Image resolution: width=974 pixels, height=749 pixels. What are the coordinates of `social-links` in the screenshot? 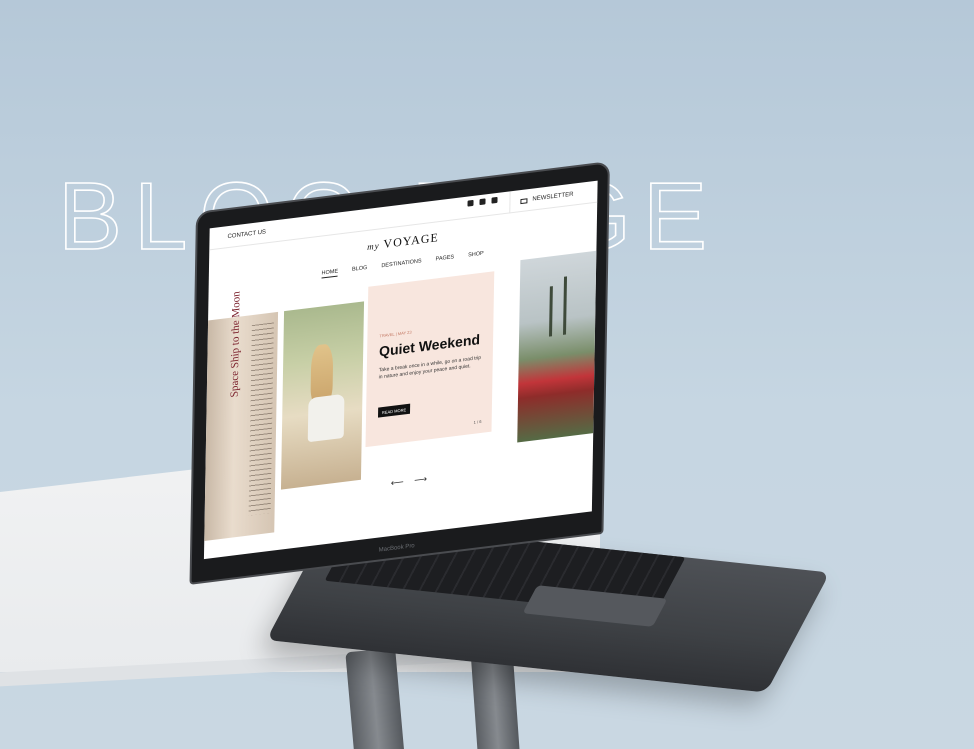 It's located at (482, 201).